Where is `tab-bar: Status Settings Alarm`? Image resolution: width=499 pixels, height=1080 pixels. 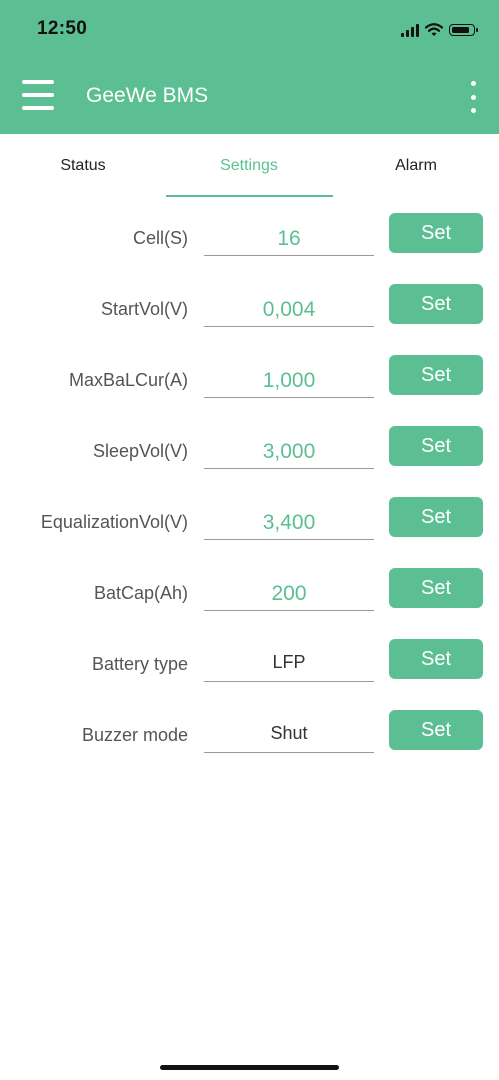
tab-bar: Status Settings Alarm is located at coordinates (249, 166).